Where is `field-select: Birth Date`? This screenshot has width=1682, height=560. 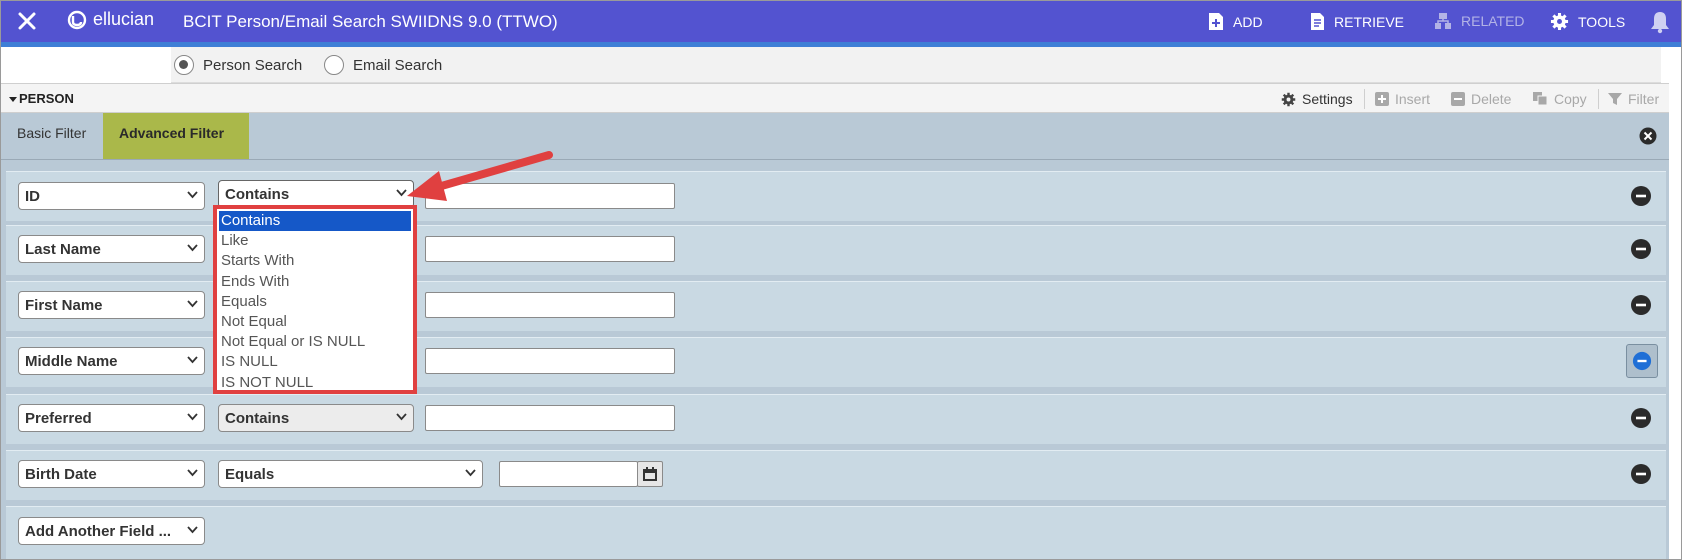
field-select: Birth Date is located at coordinates (111, 474).